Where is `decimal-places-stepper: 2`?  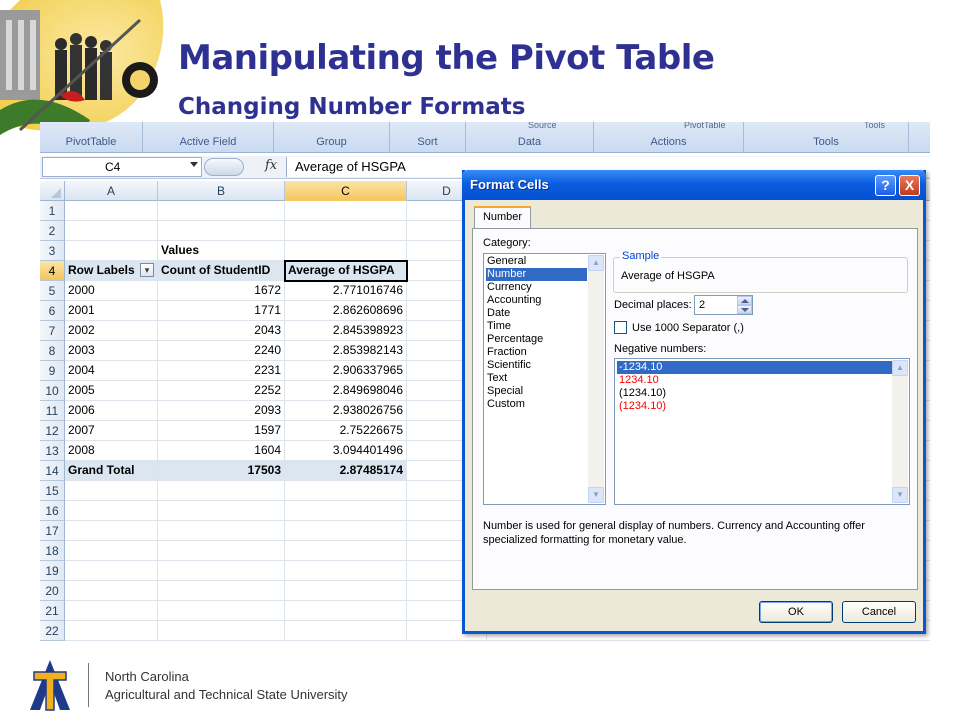
decimal-places-stepper: 2 is located at coordinates (723, 305).